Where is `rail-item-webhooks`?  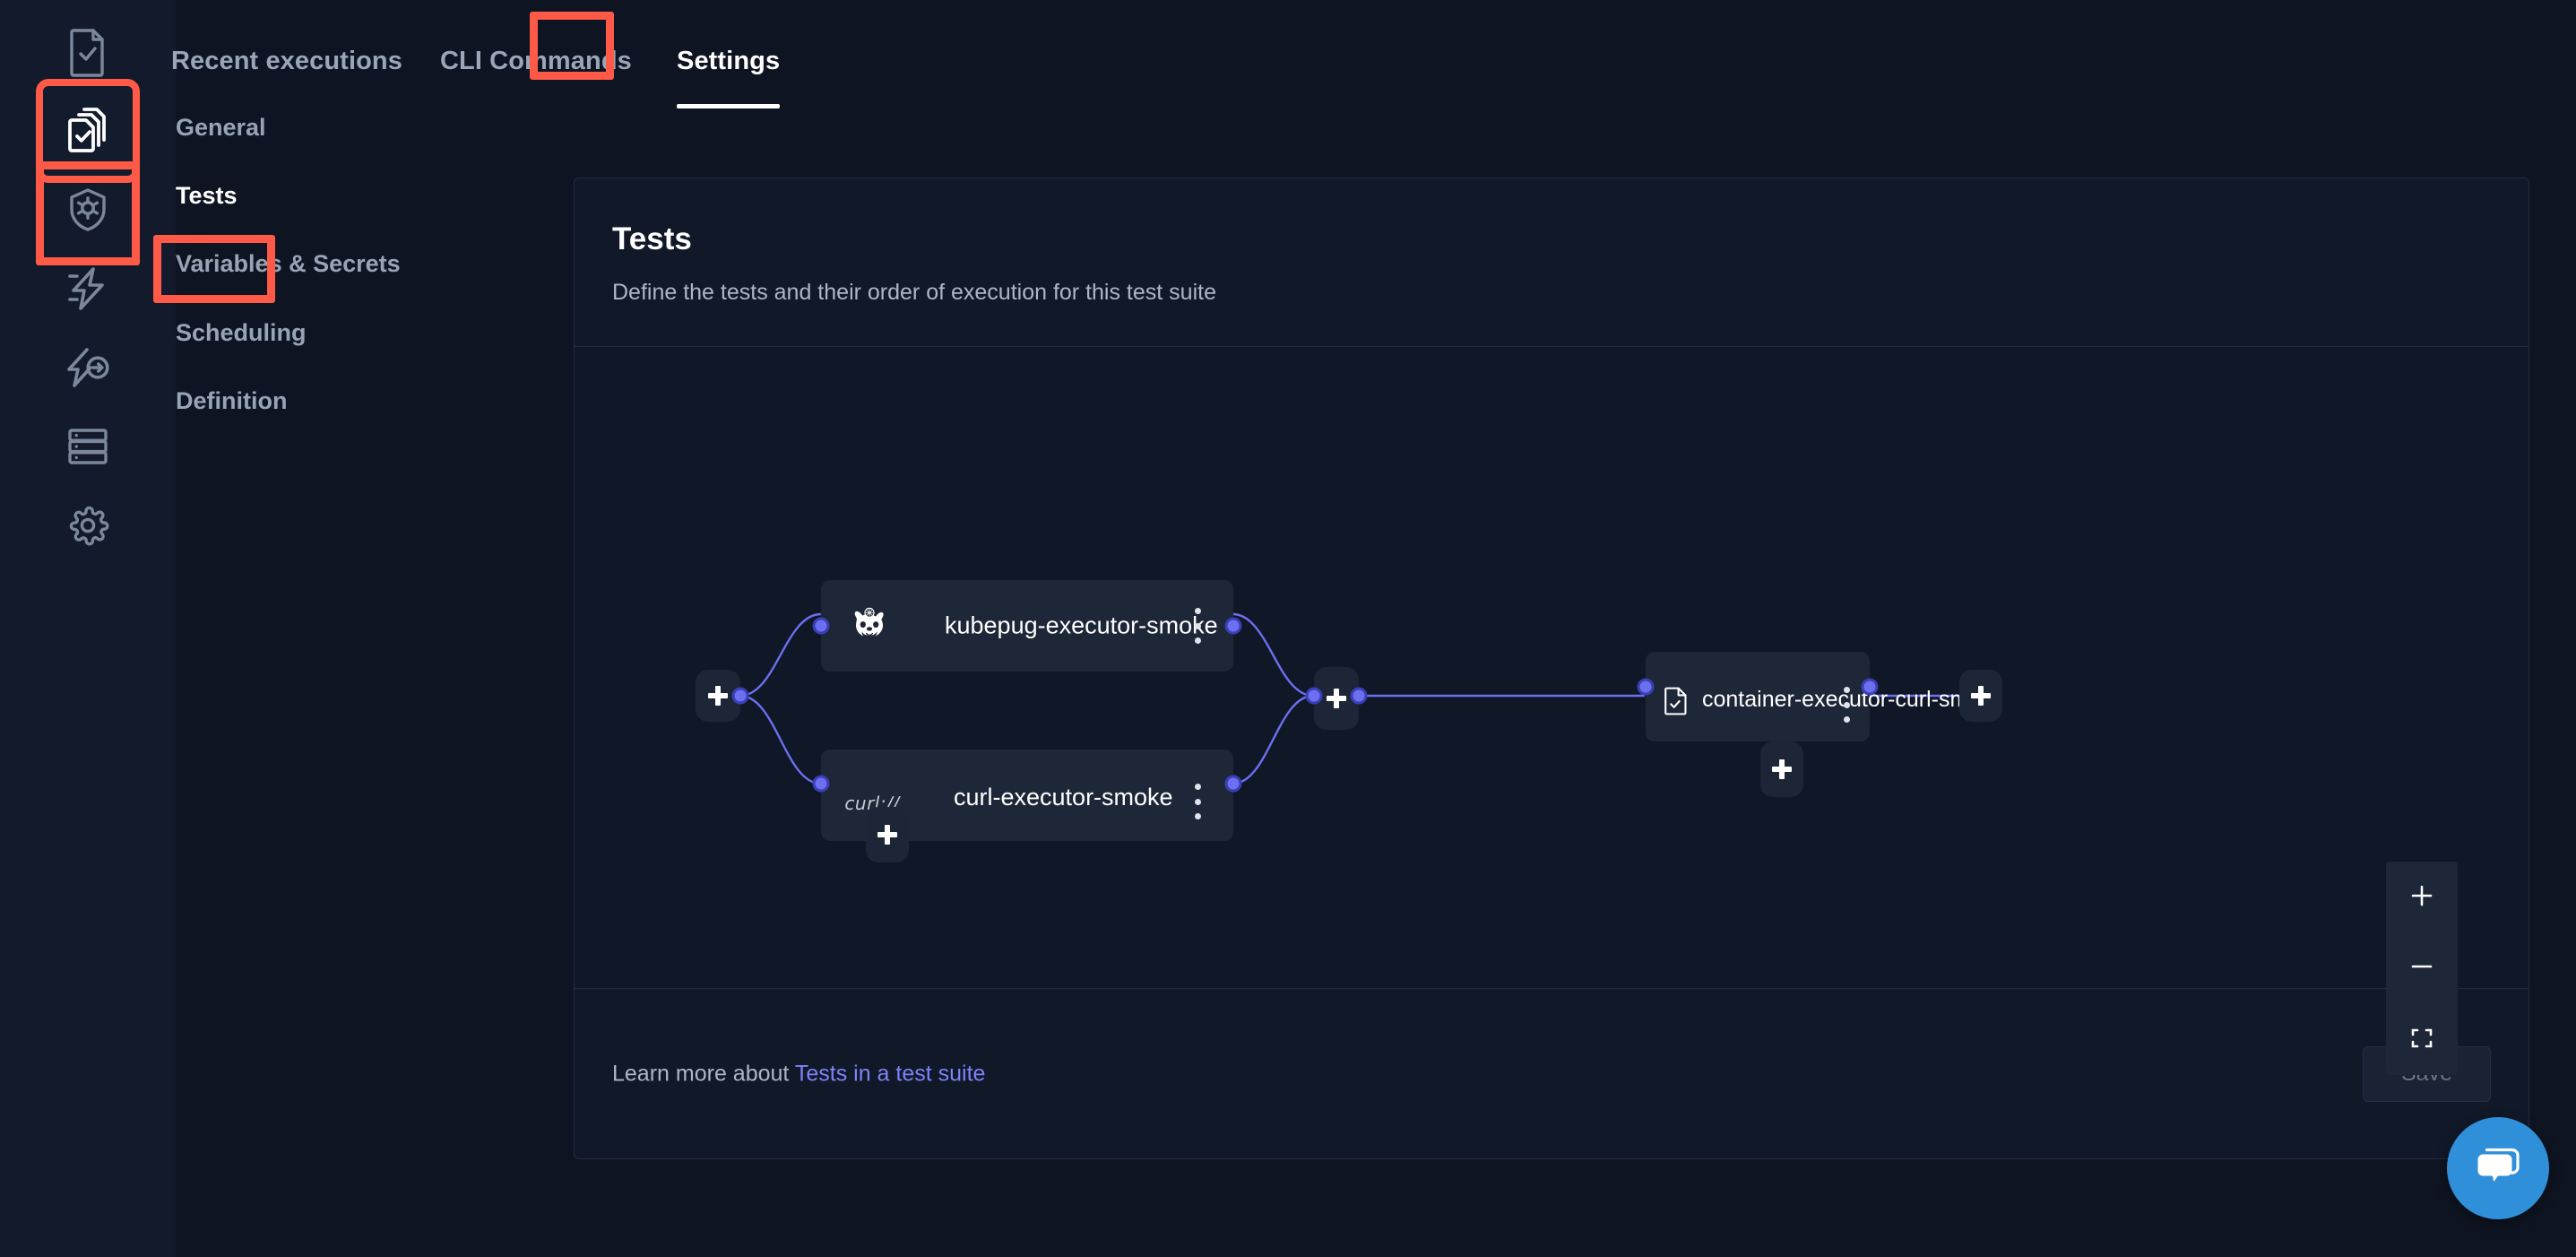 rail-item-webhooks is located at coordinates (88, 367).